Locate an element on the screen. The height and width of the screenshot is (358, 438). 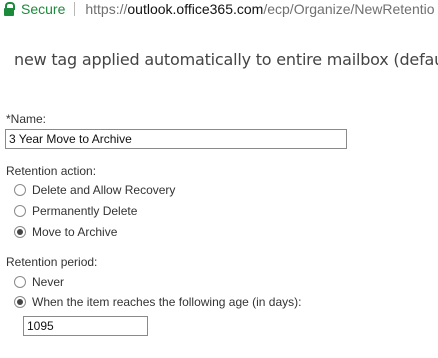
radio-label: Delete and Allow Recovery is located at coordinates (104, 190).